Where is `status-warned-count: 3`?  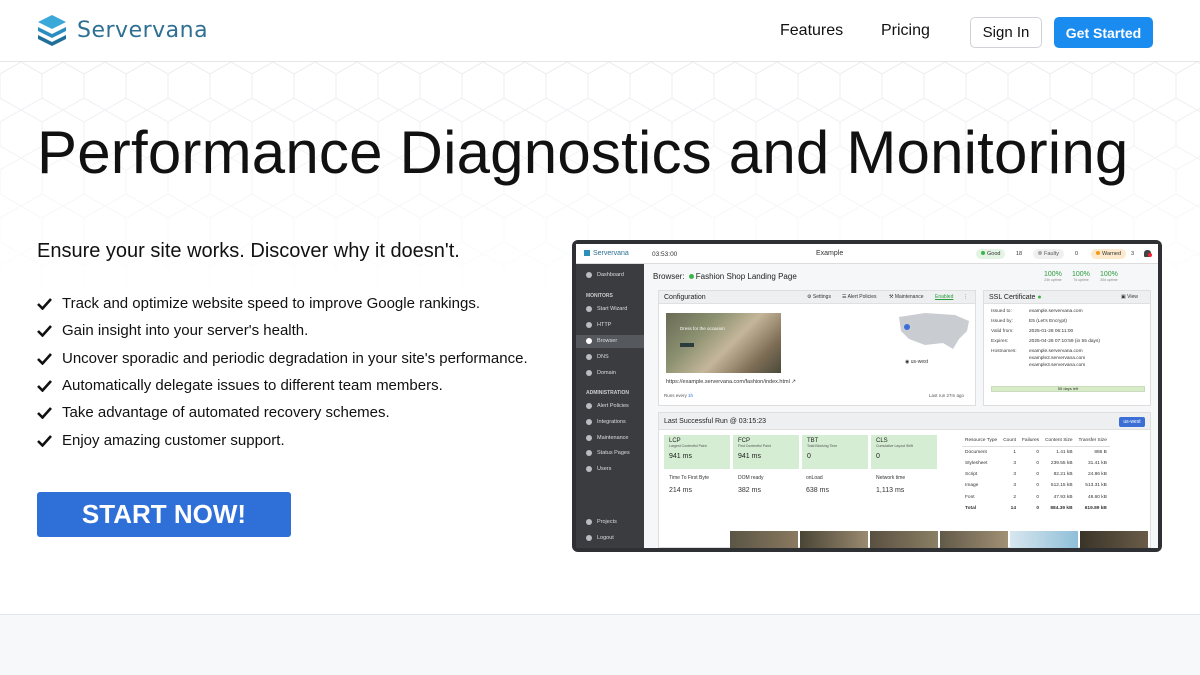 status-warned-count: 3 is located at coordinates (1133, 254).